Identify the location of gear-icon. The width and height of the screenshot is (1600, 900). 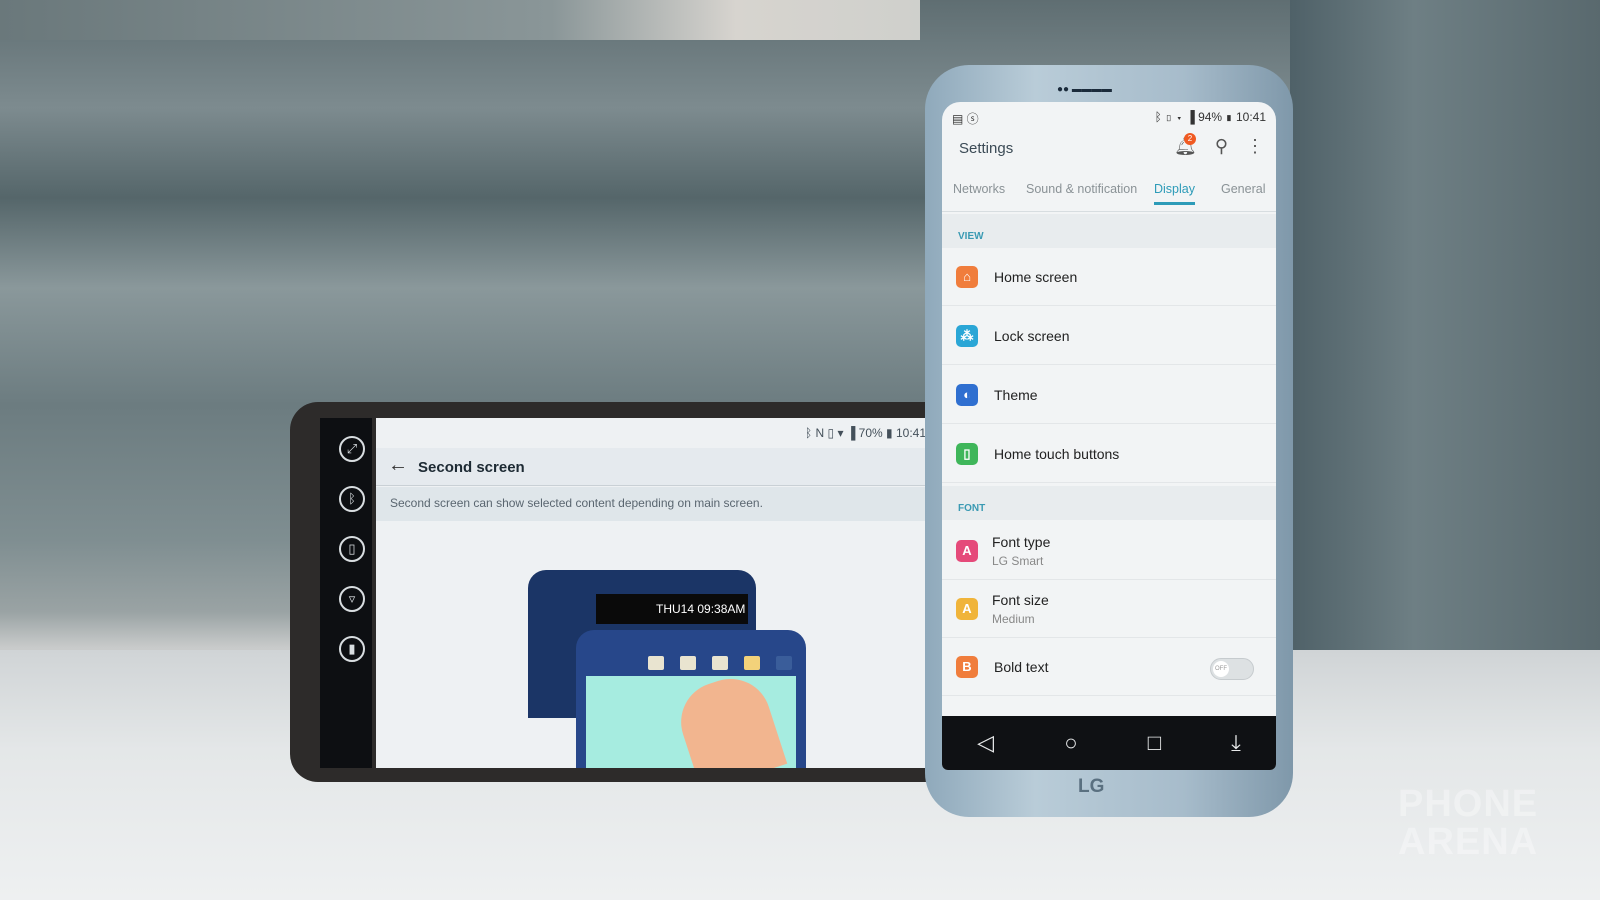
(784, 663).